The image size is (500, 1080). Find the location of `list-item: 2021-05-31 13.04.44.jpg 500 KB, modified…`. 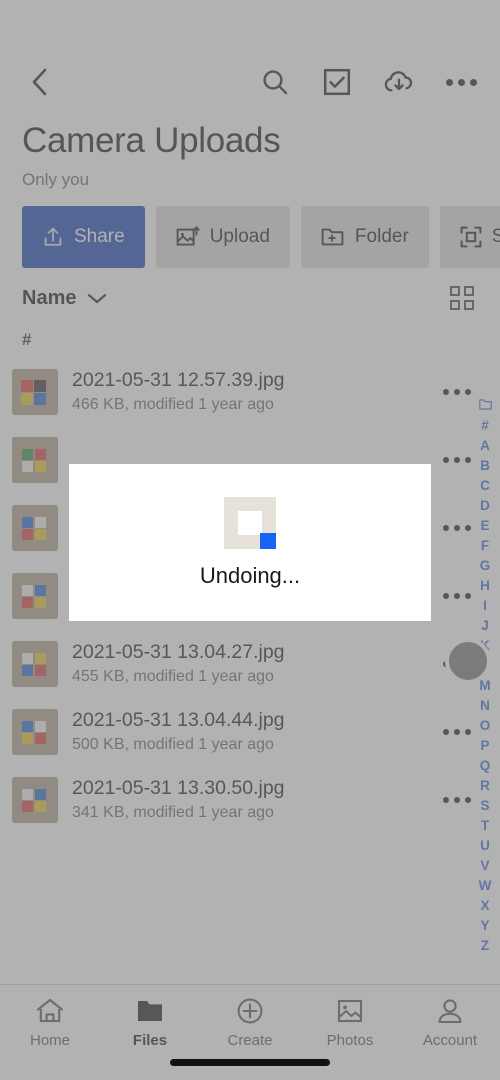

list-item: 2021-05-31 13.04.44.jpg 500 KB, modified… is located at coordinates (250, 732).